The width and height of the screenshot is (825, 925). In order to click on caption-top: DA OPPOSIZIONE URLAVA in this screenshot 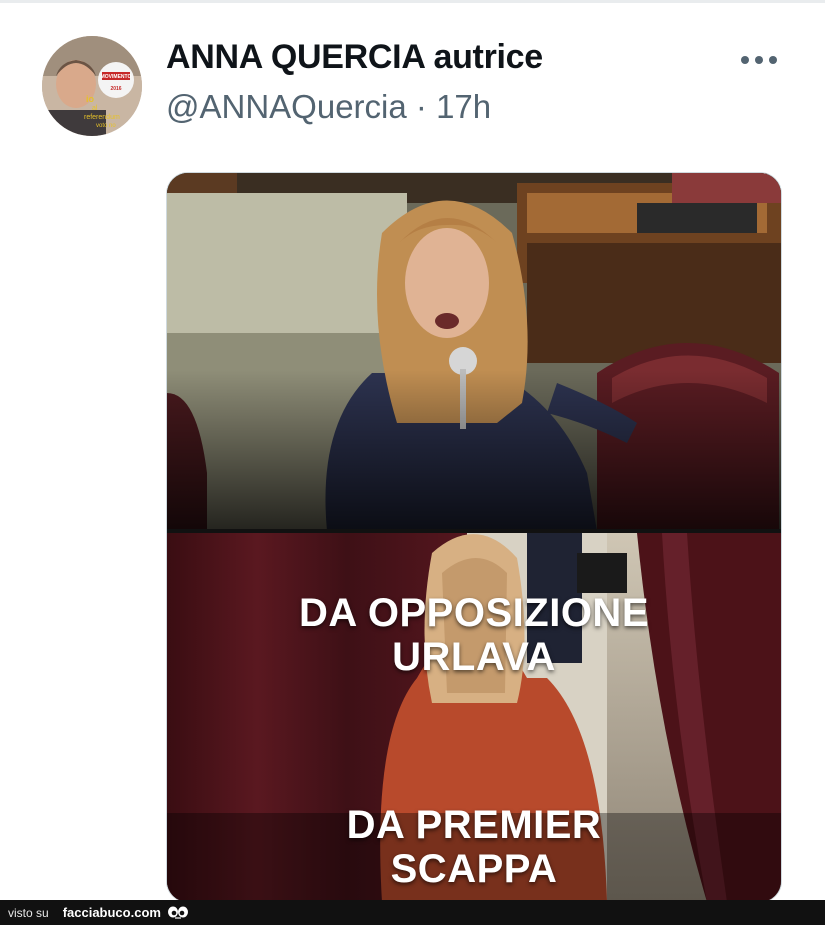, I will do `click(474, 635)`.